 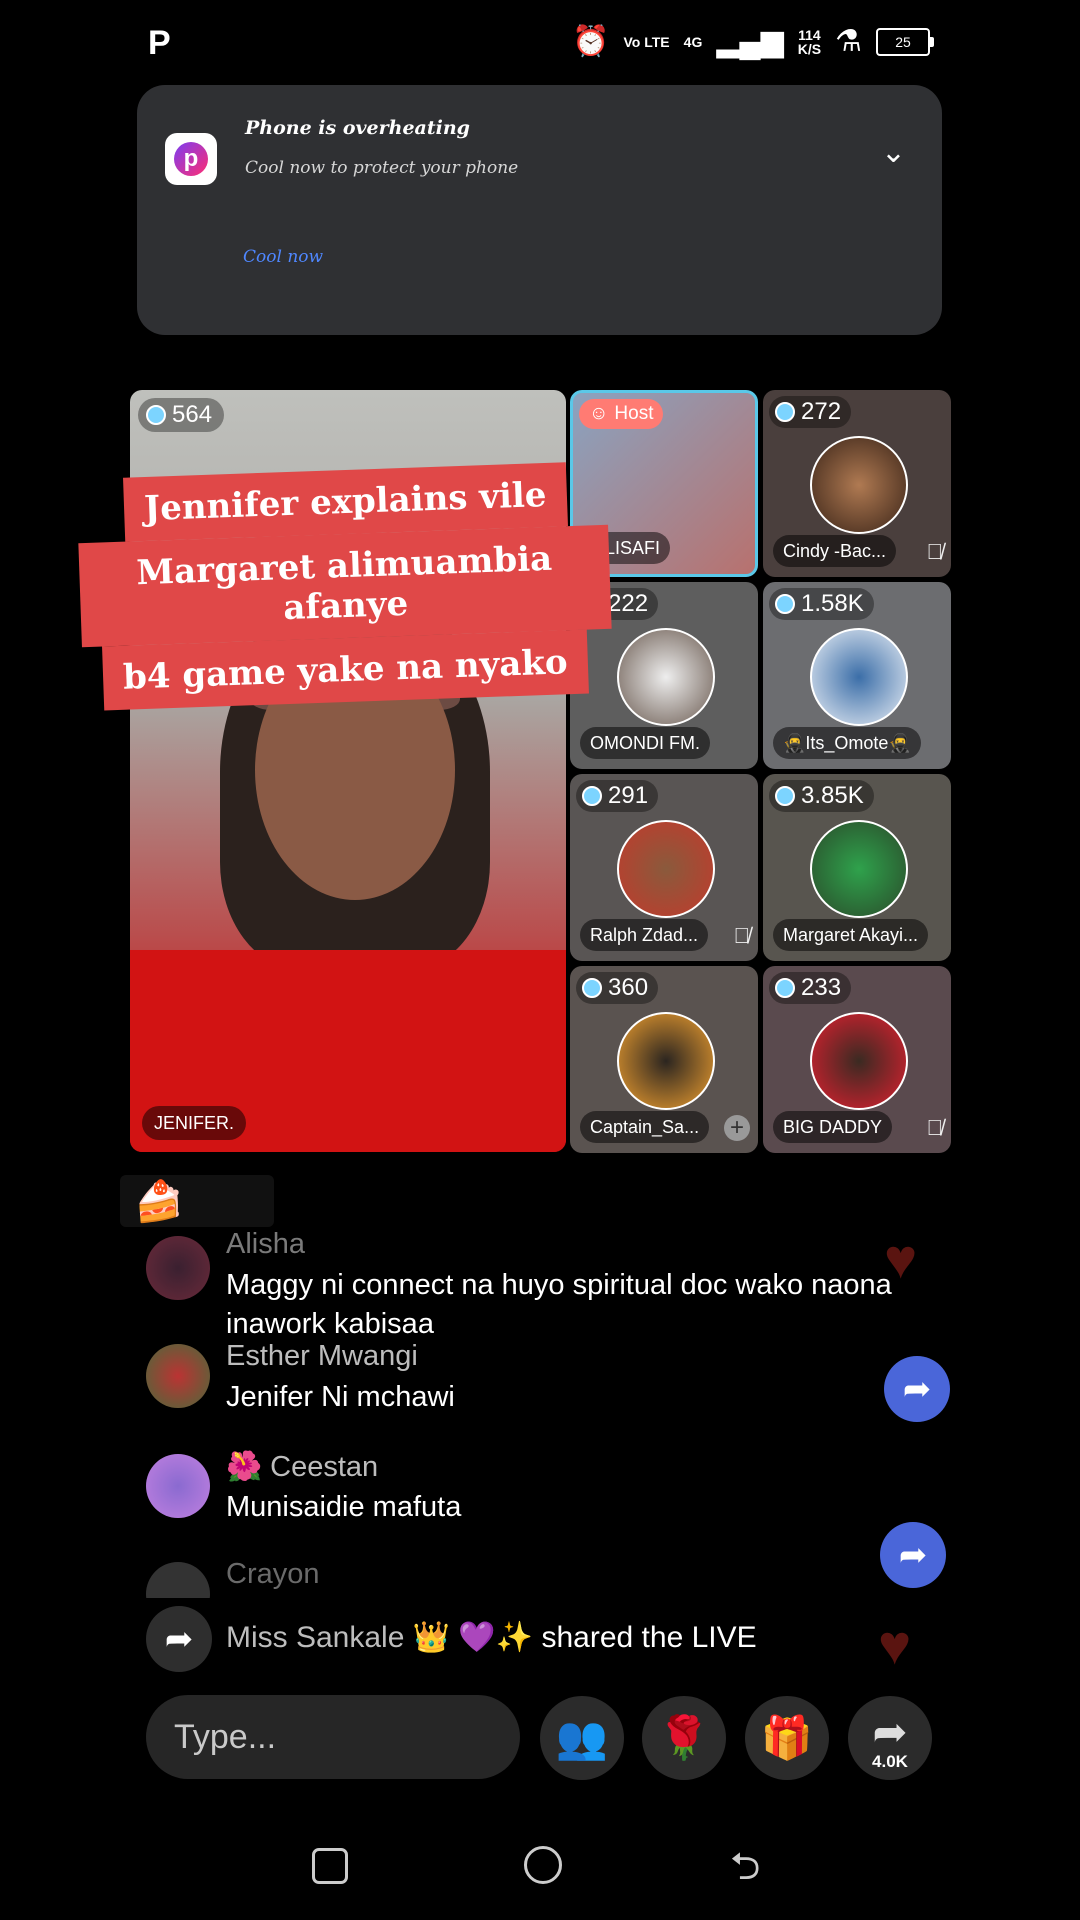 I want to click on caption-line: Margaret alimuambia afanye, so click(x=345, y=586).